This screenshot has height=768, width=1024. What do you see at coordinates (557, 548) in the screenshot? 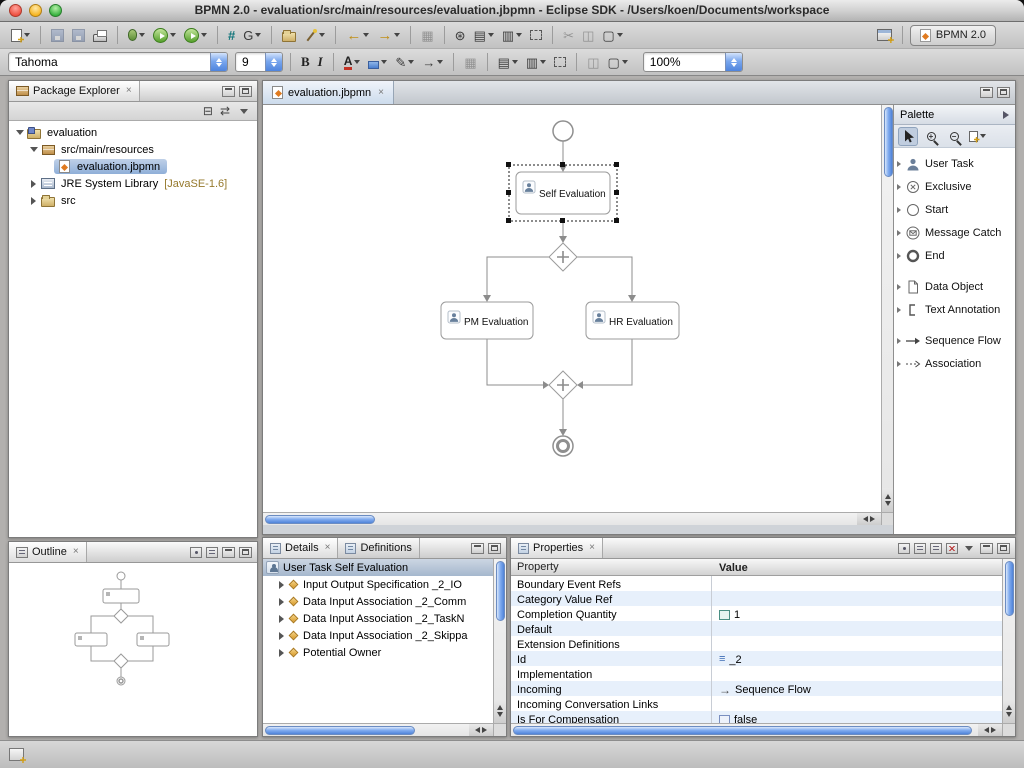
I see `properties-tab: Properties ×` at bounding box center [557, 548].